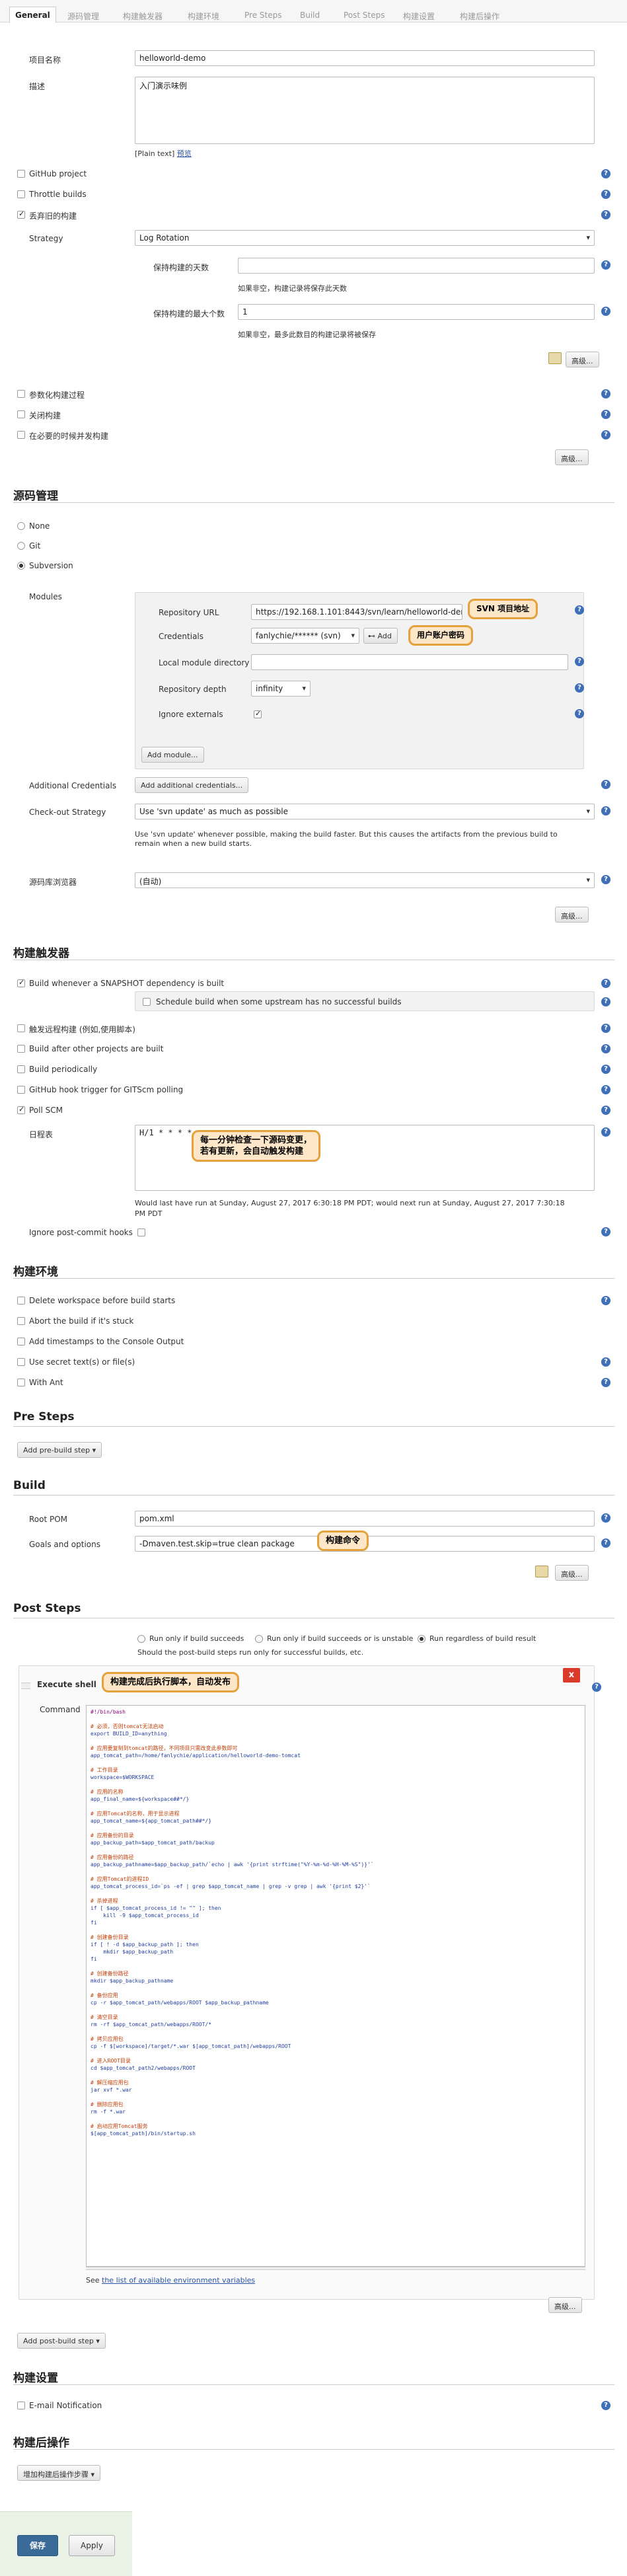 The width and height of the screenshot is (627, 2576). I want to click on repo-browser-select: (自动), so click(365, 880).